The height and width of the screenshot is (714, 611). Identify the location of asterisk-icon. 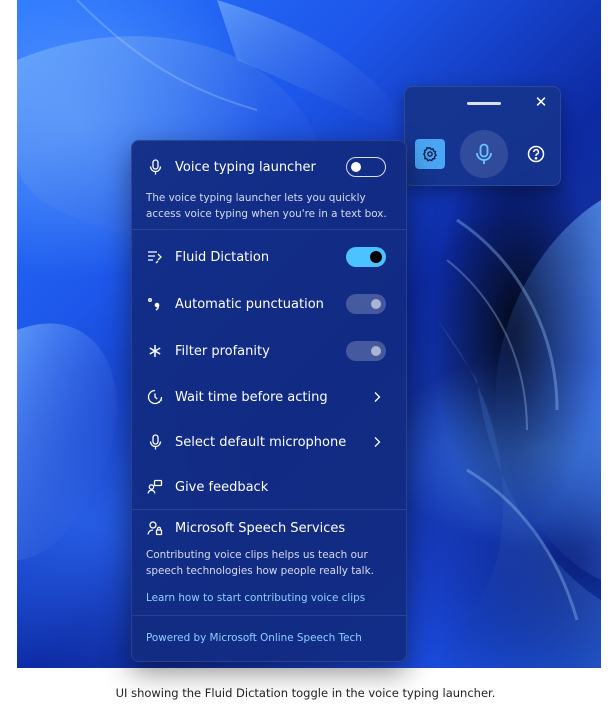
(155, 351).